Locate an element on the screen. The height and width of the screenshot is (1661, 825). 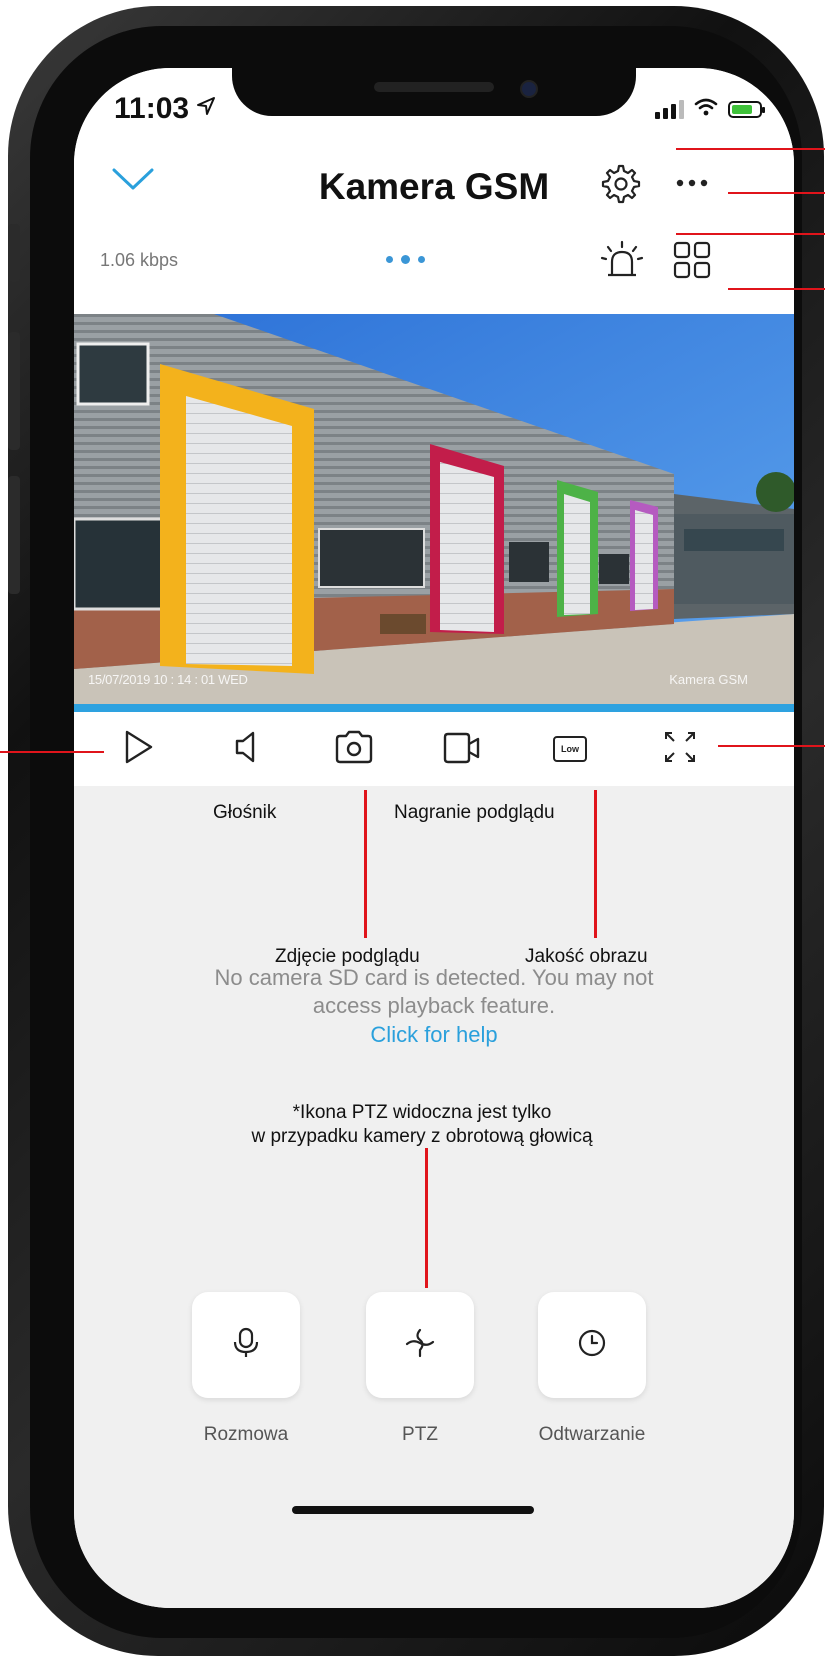
ptz-button is located at coordinates (420, 1345).